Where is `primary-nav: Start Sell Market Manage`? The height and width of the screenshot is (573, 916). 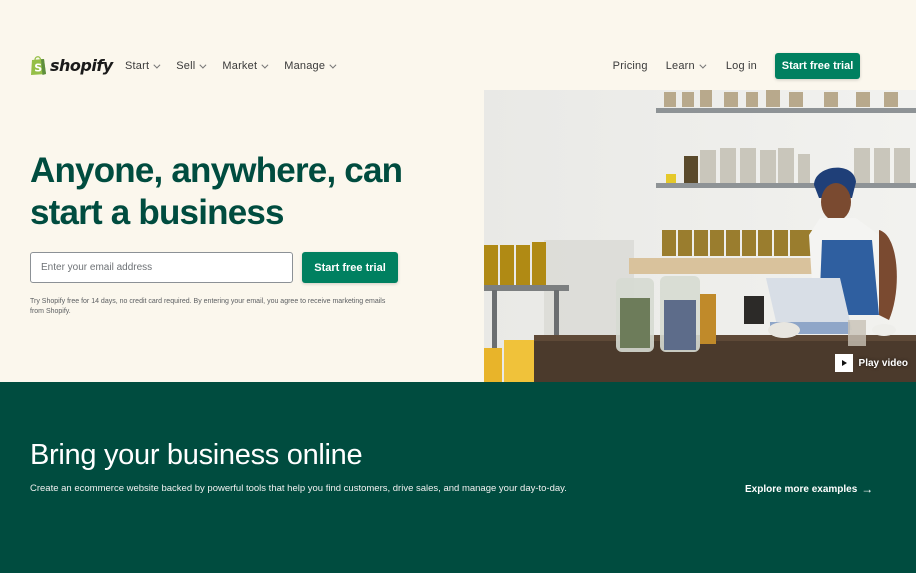 primary-nav: Start Sell Market Manage is located at coordinates (238, 66).